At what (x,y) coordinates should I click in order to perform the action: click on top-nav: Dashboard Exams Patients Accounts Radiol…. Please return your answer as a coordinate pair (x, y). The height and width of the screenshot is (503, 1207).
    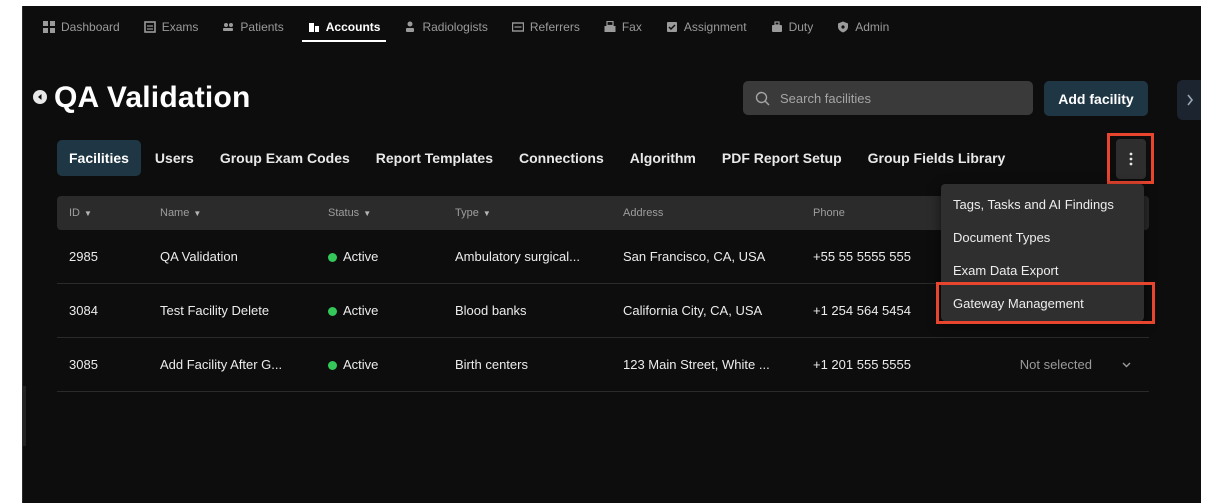
    Looking at the image, I should click on (612, 27).